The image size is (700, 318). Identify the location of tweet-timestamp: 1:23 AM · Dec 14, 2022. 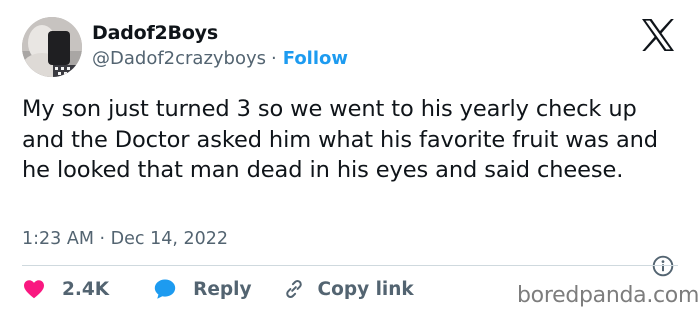
(125, 239).